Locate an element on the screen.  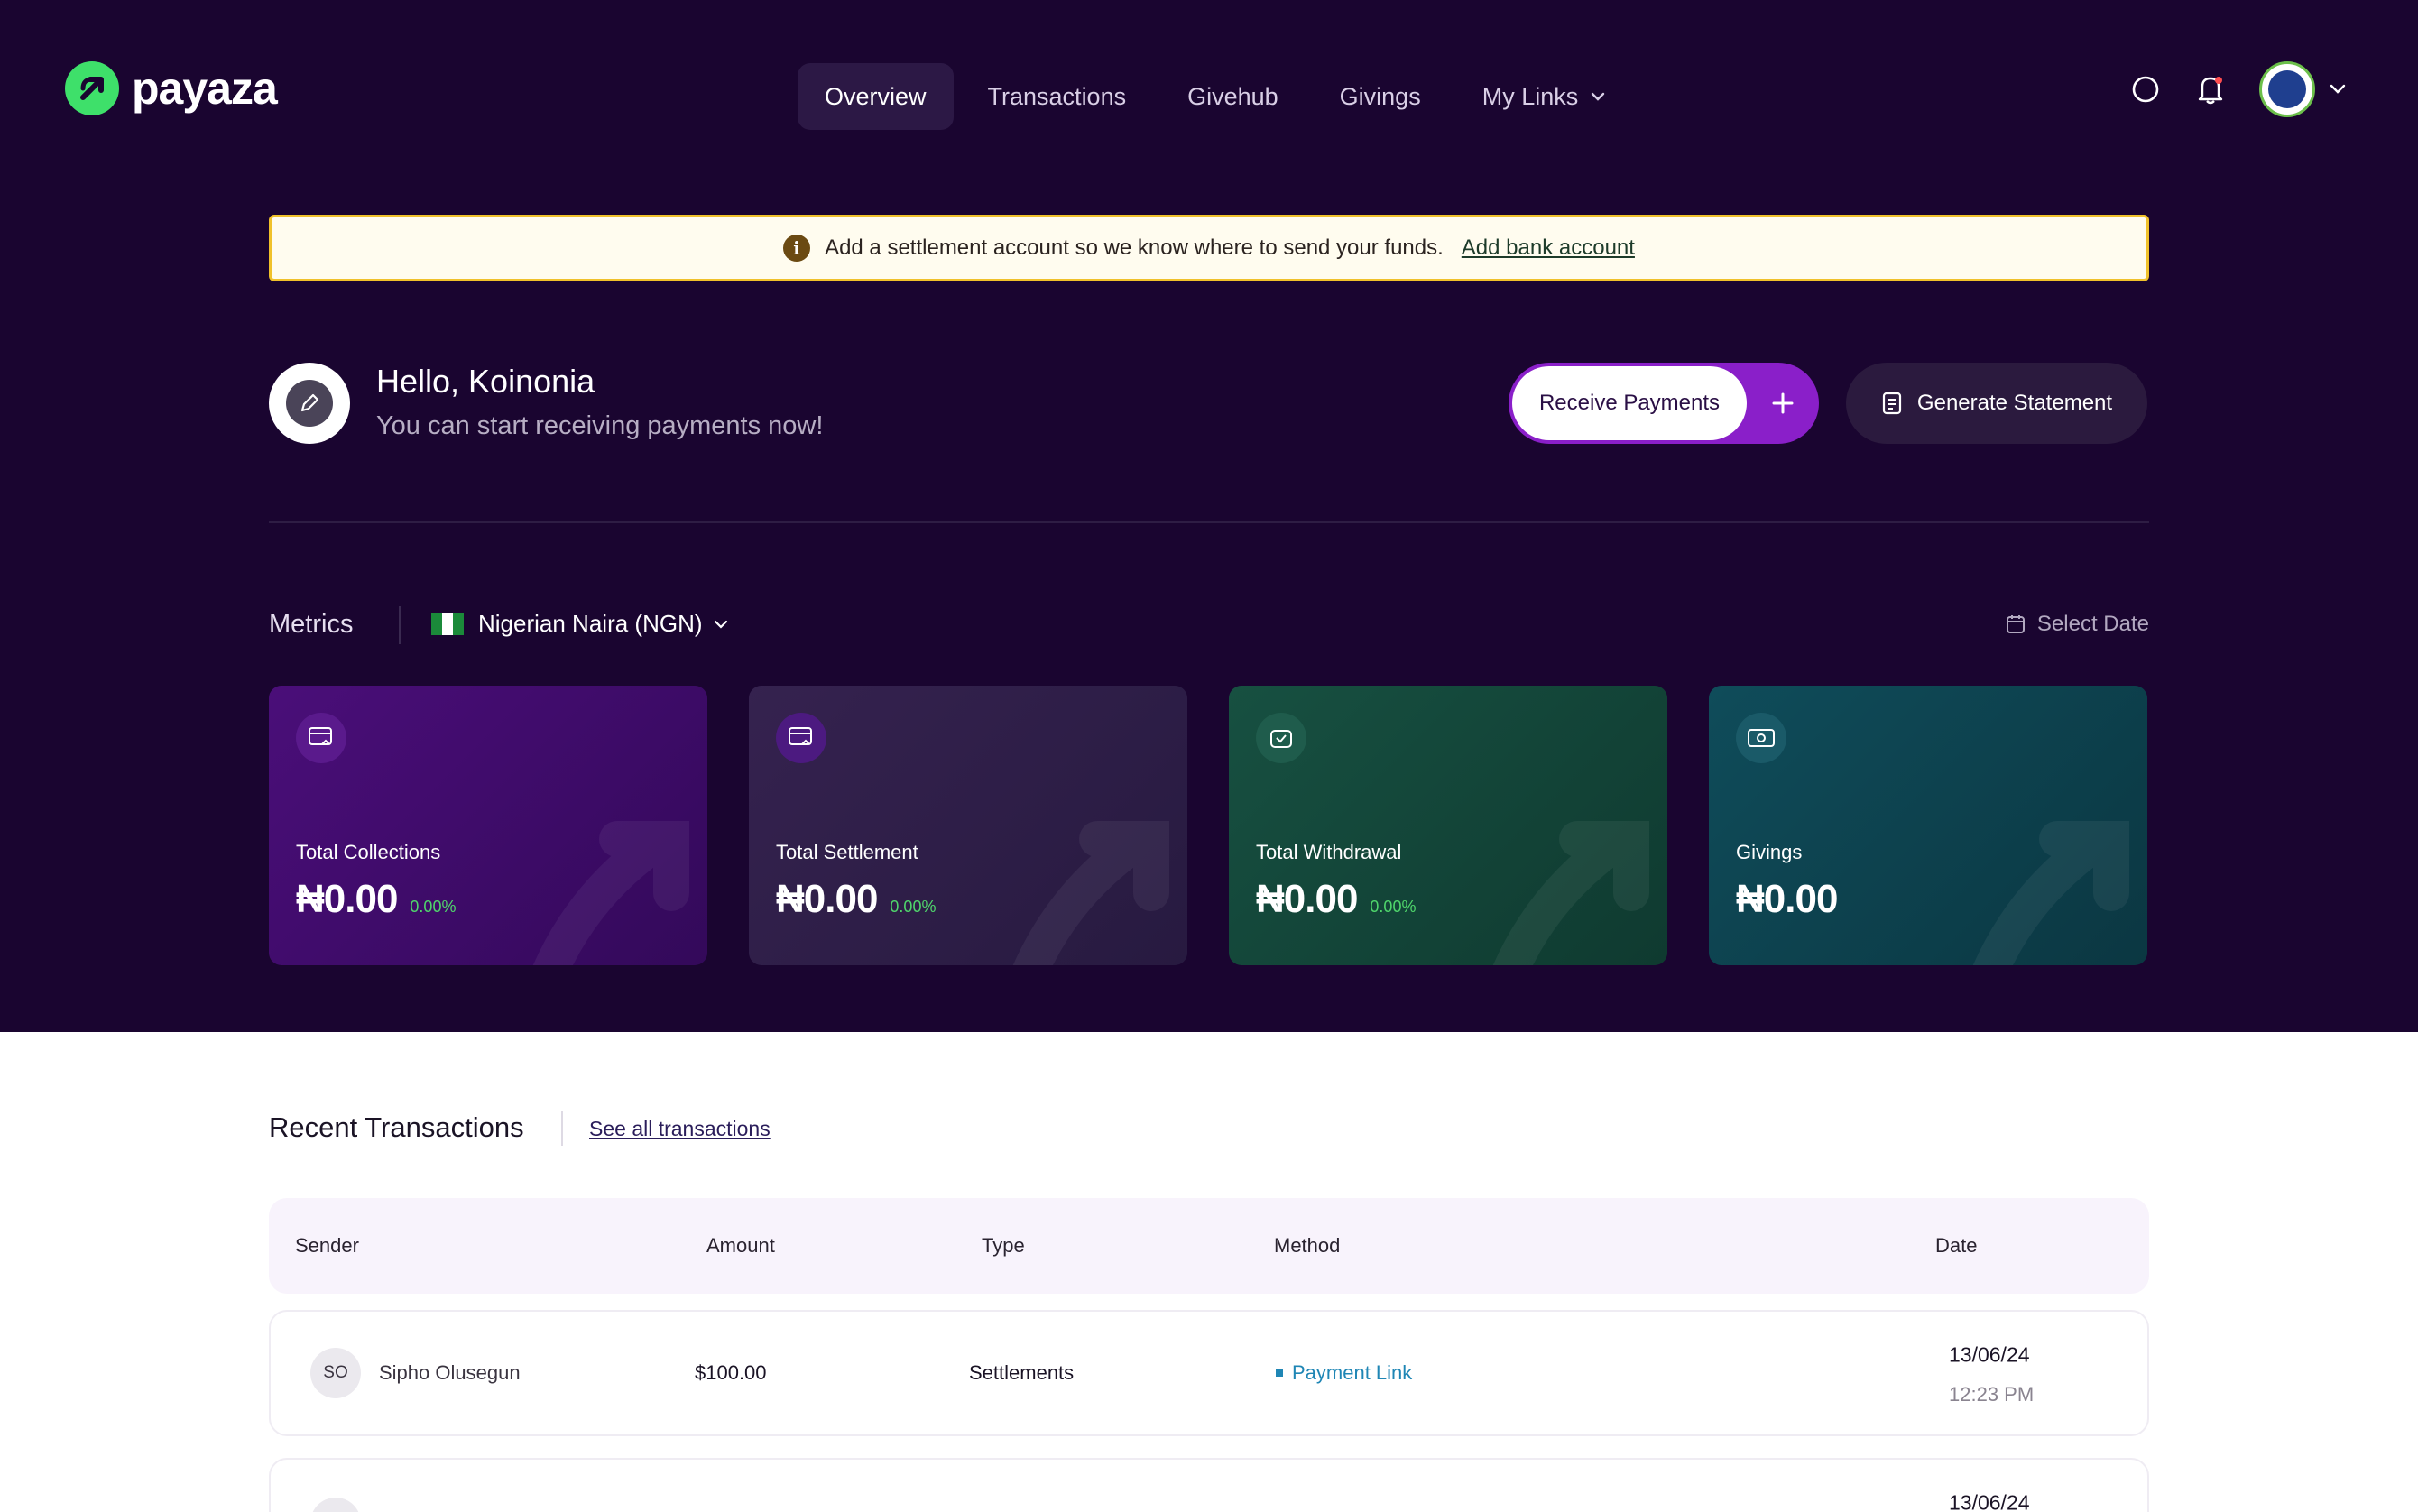
receive-payments-button: Receive Payments is located at coordinates (1664, 403).